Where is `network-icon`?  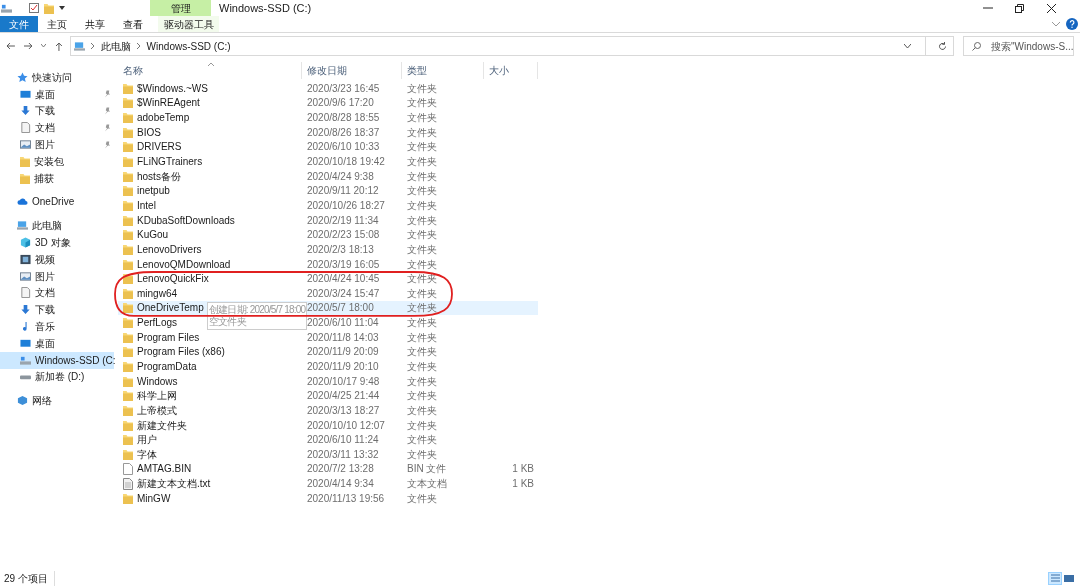 network-icon is located at coordinates (22, 401).